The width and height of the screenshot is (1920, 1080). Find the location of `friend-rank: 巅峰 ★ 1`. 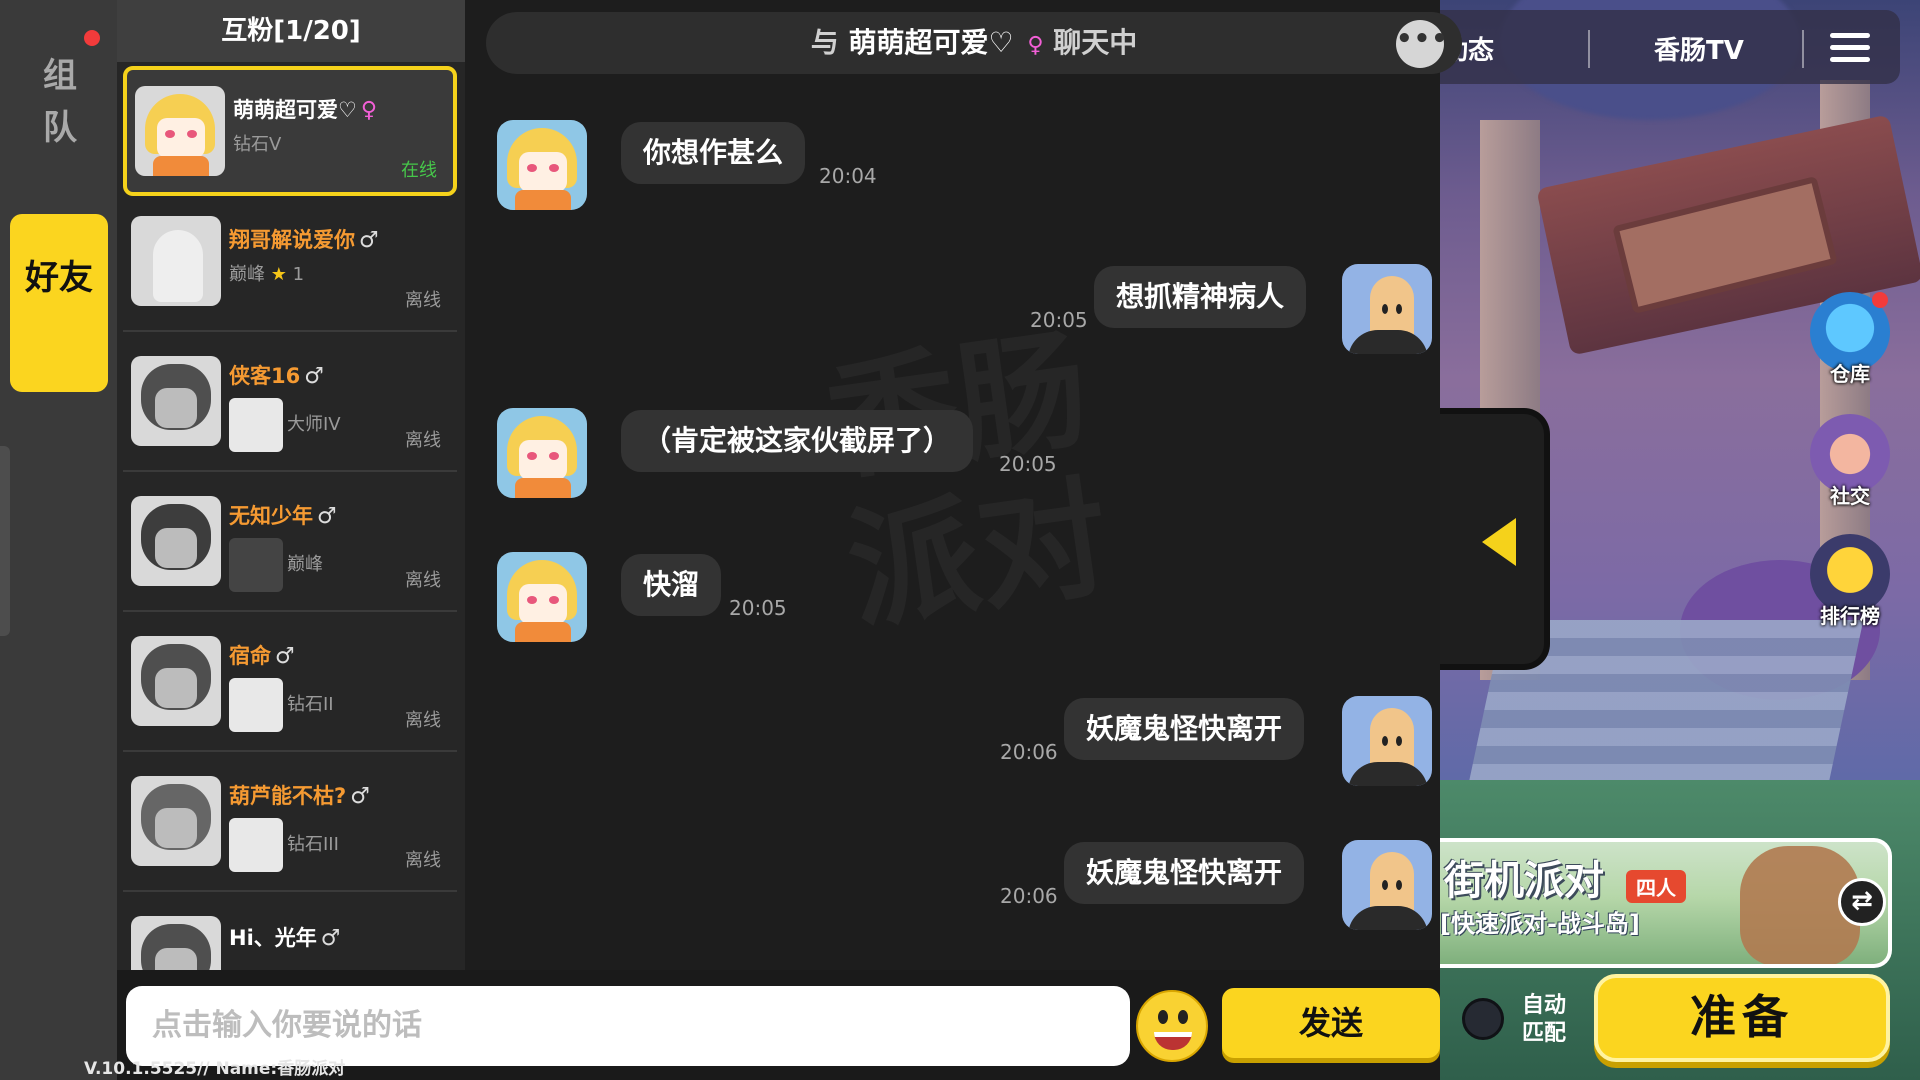

friend-rank: 巅峰 ★ 1 is located at coordinates (267, 274).